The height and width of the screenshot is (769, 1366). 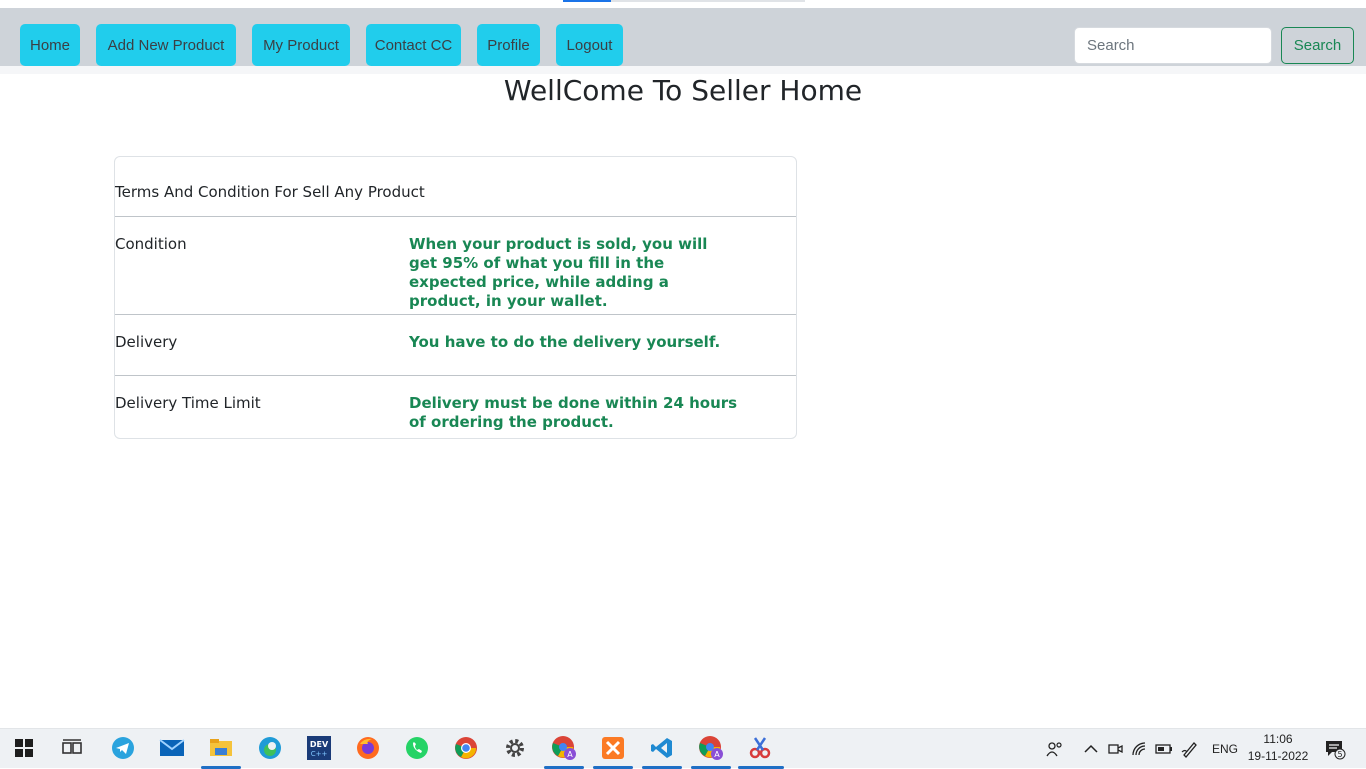 What do you see at coordinates (1140, 749) in the screenshot?
I see `wifi-icon` at bounding box center [1140, 749].